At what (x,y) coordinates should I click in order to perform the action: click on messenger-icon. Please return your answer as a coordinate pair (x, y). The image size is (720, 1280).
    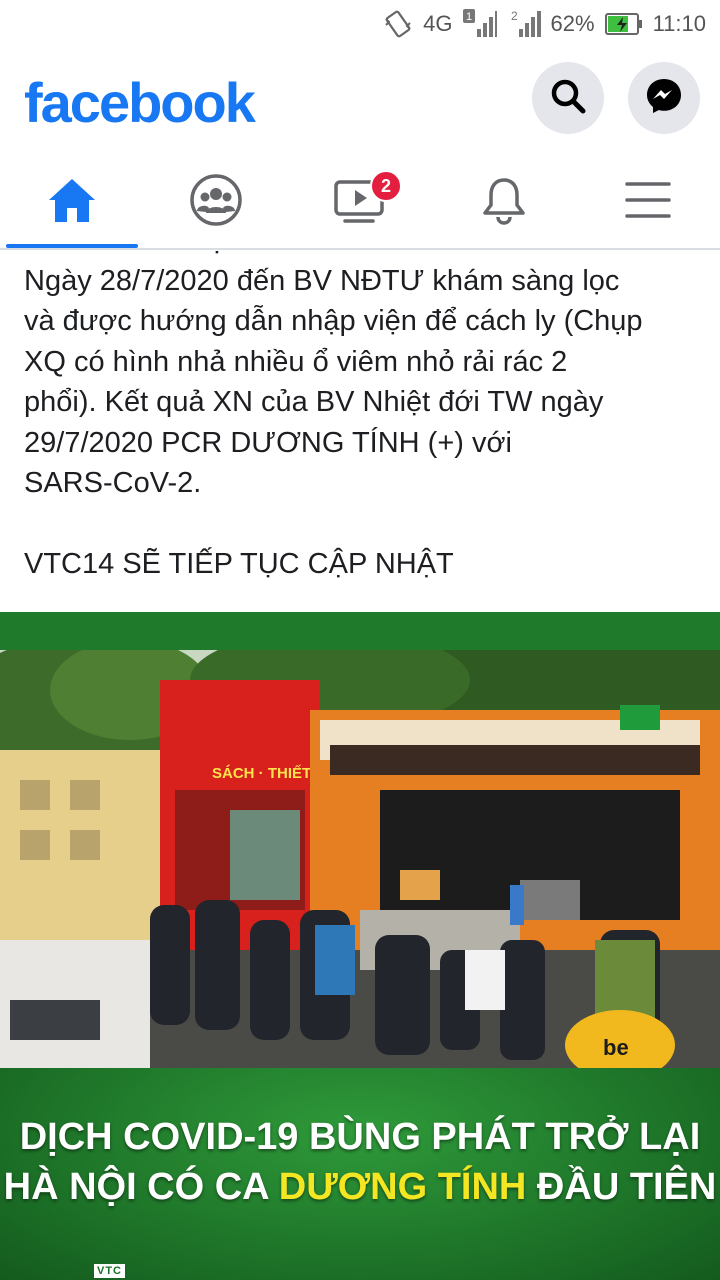
    Looking at the image, I should click on (664, 98).